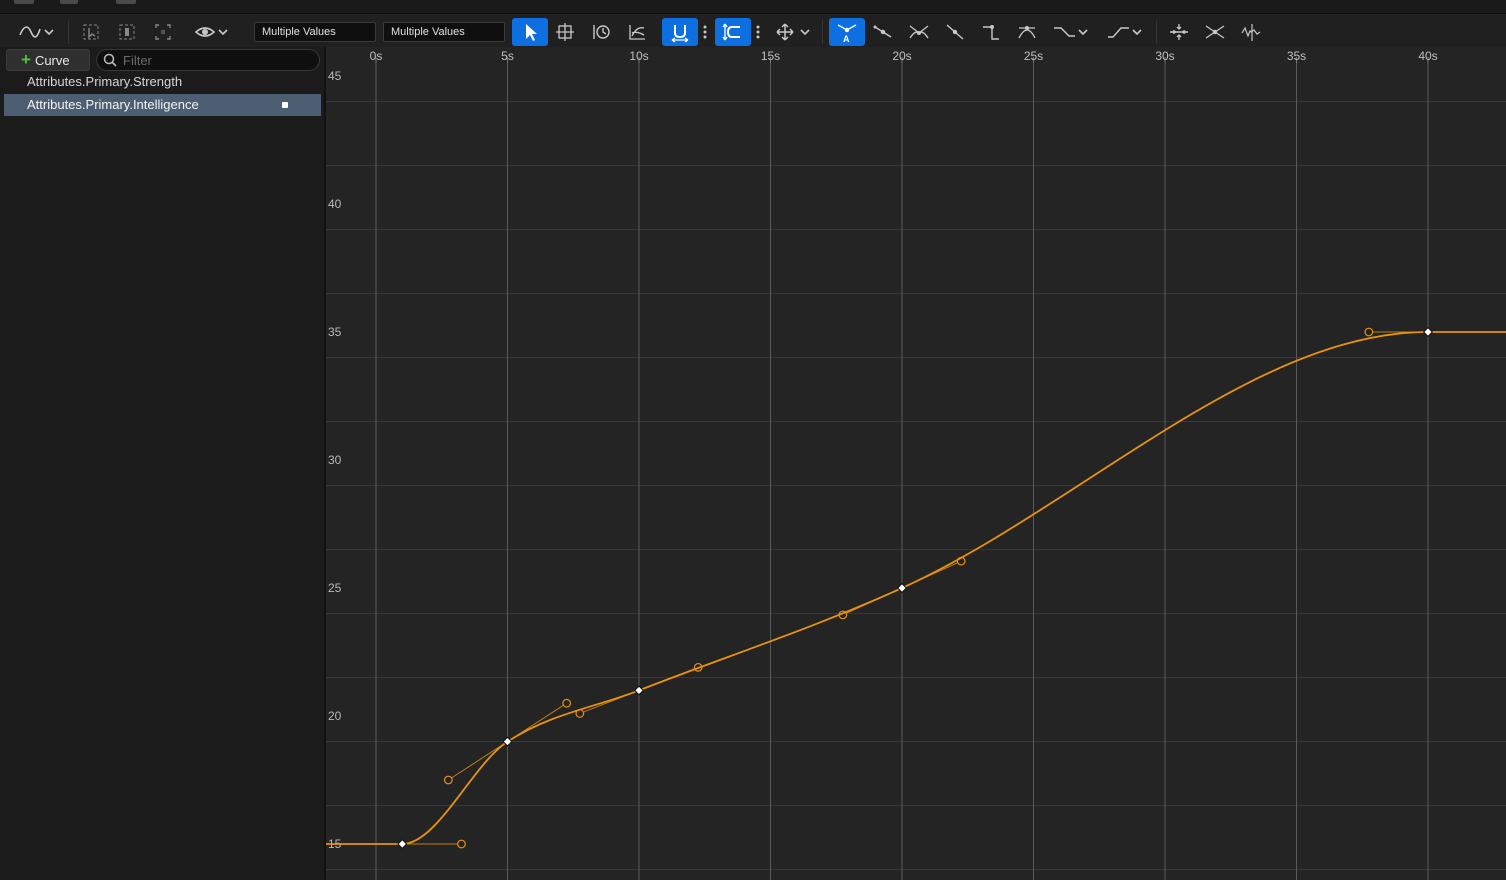 This screenshot has height=880, width=1506. What do you see at coordinates (991, 32) in the screenshot?
I see `constant-tangent-icon` at bounding box center [991, 32].